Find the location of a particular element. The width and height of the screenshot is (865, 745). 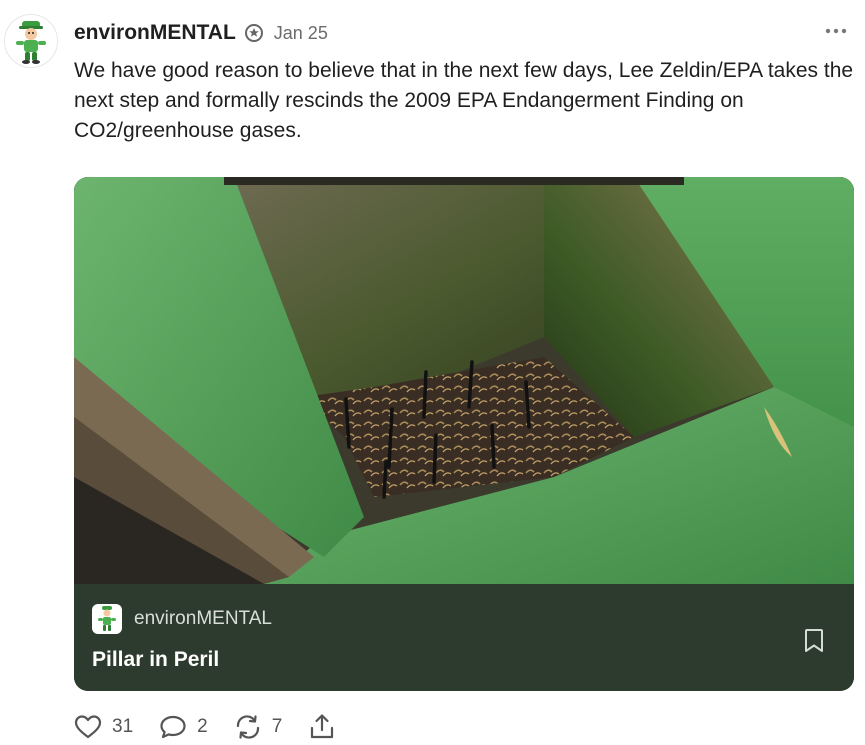

card-footer: environMENTAL Pillar in Peril is located at coordinates (464, 637).